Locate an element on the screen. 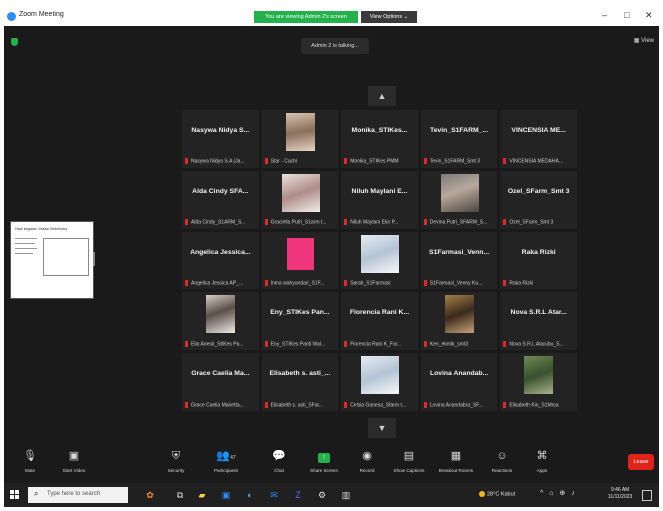  breakout-rooms-label: Breakout Rooms is located at coordinates (456, 470).